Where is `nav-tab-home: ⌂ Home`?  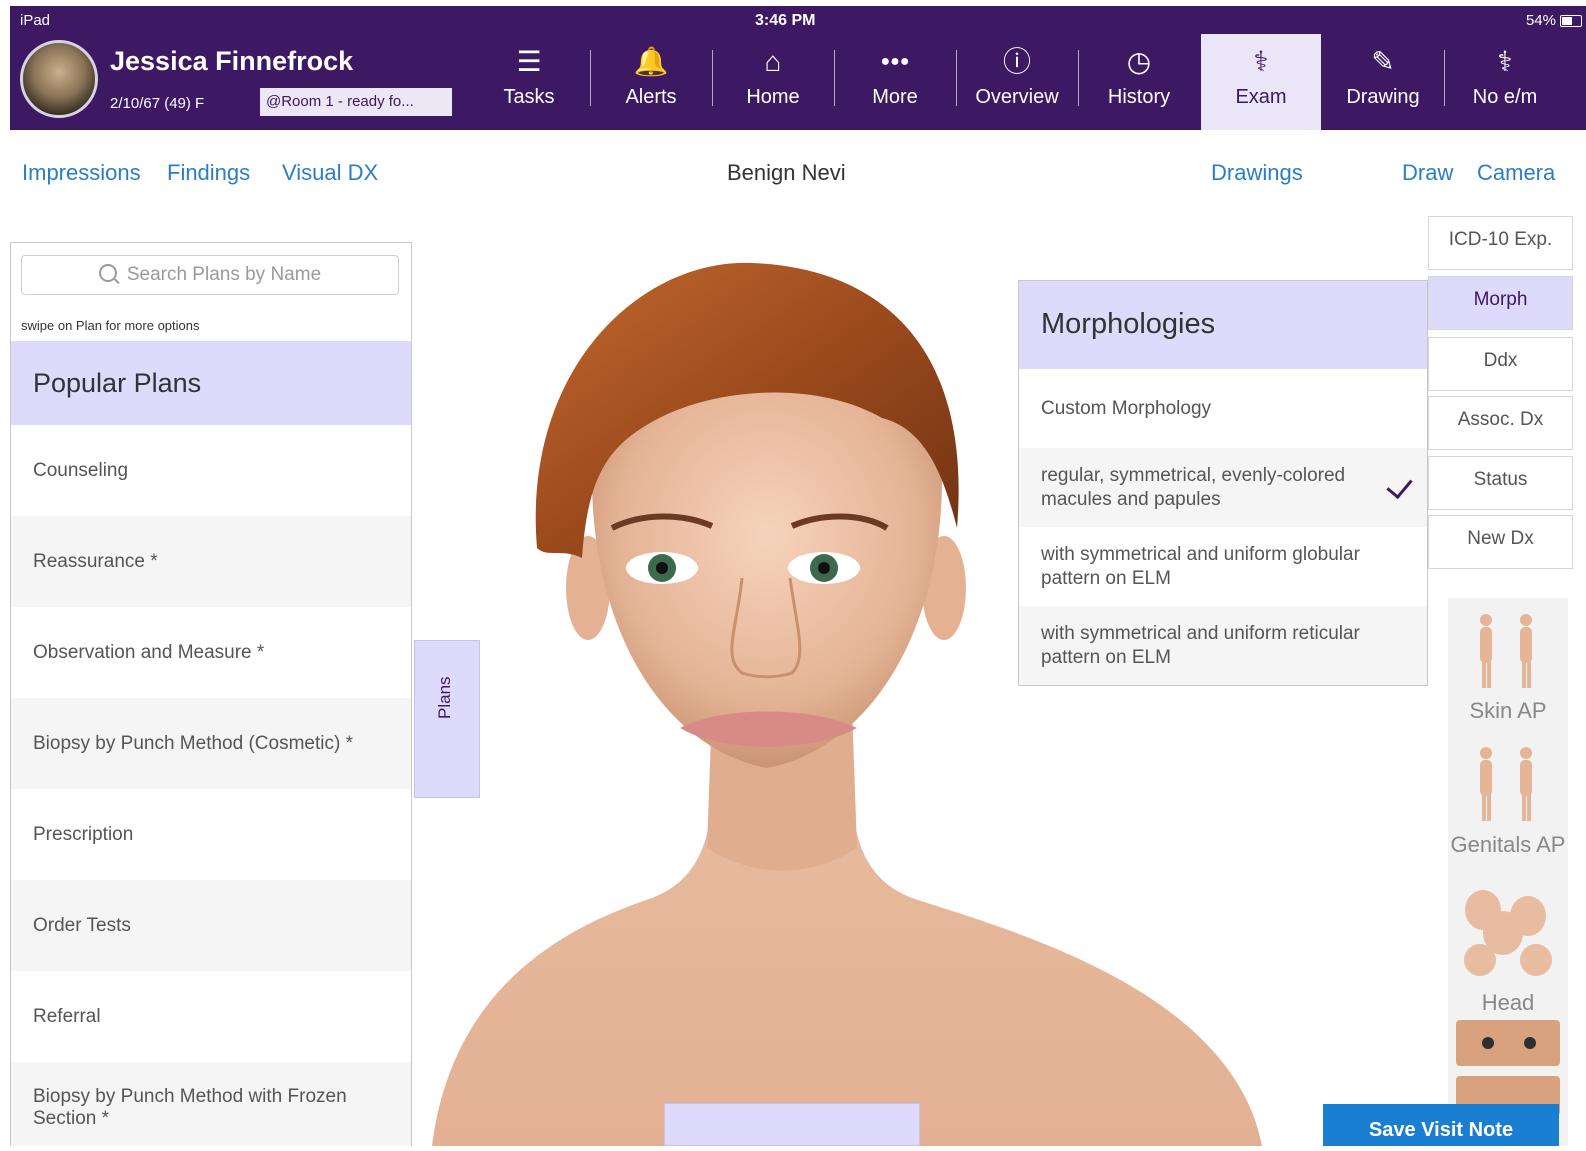
nav-tab-home: ⌂ Home is located at coordinates (773, 82).